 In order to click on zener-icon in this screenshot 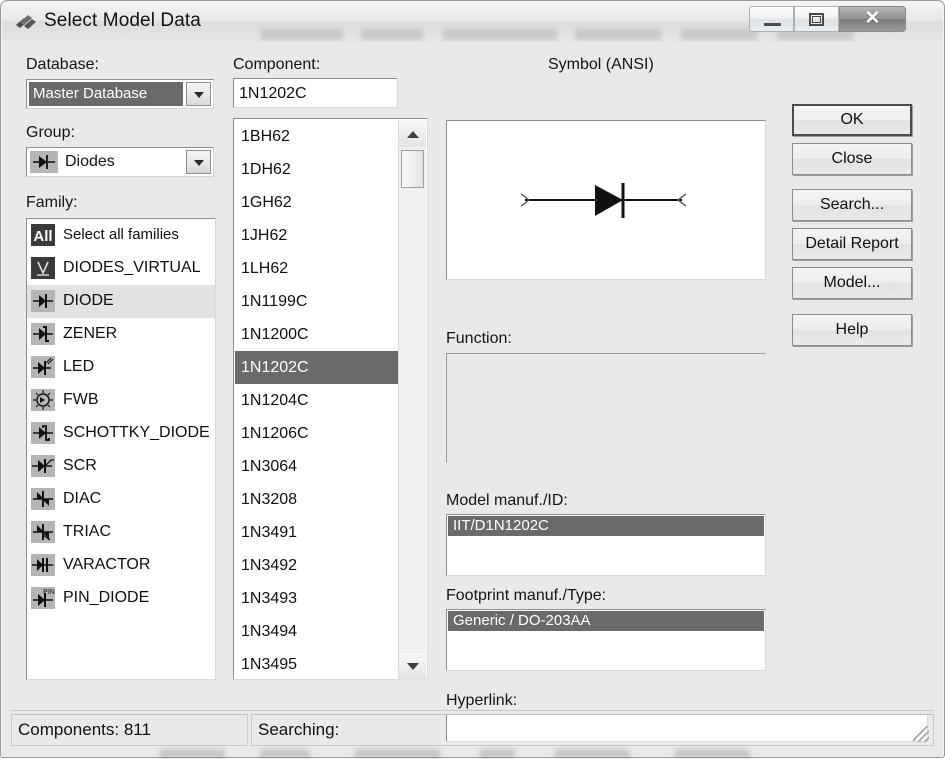, I will do `click(43, 334)`.